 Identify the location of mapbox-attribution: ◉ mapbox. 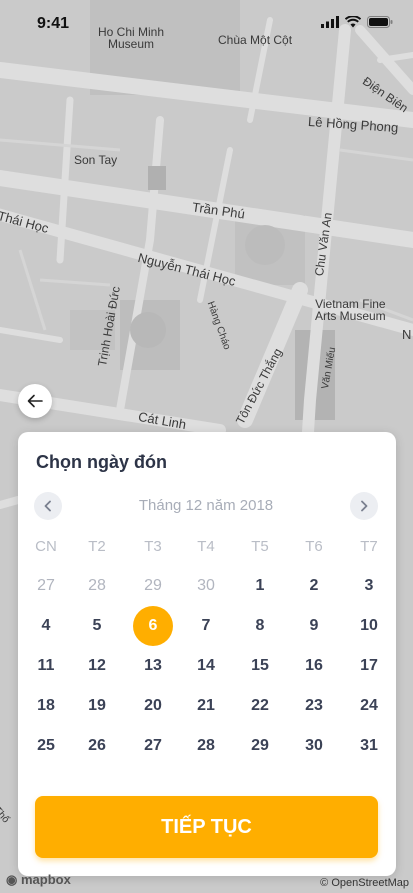
(38, 880).